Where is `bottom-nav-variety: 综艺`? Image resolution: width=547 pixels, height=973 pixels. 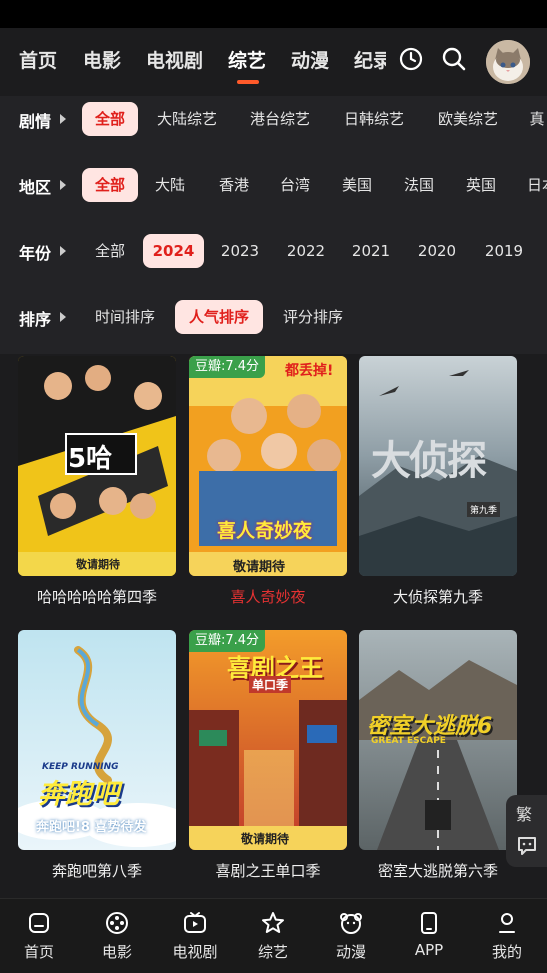
bottom-nav-variety: 综艺 is located at coordinates (273, 936).